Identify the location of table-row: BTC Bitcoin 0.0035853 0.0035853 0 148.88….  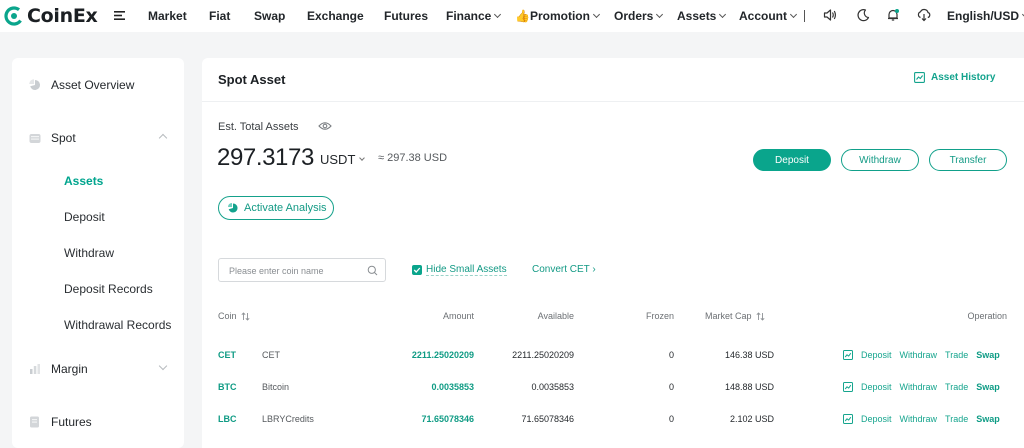
(613, 387).